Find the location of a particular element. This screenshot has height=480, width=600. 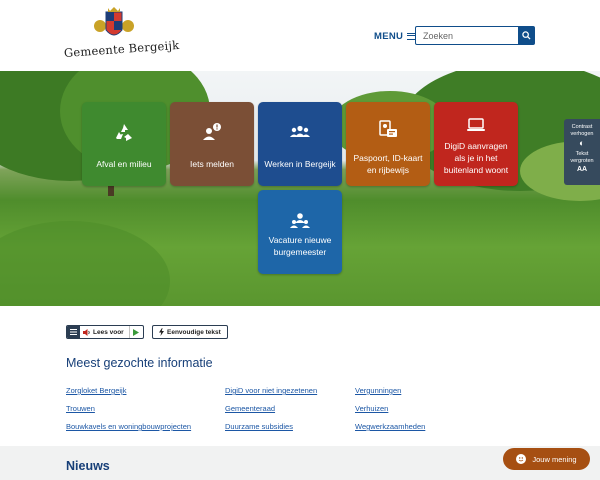

tile-label: Iets melden is located at coordinates (212, 164).